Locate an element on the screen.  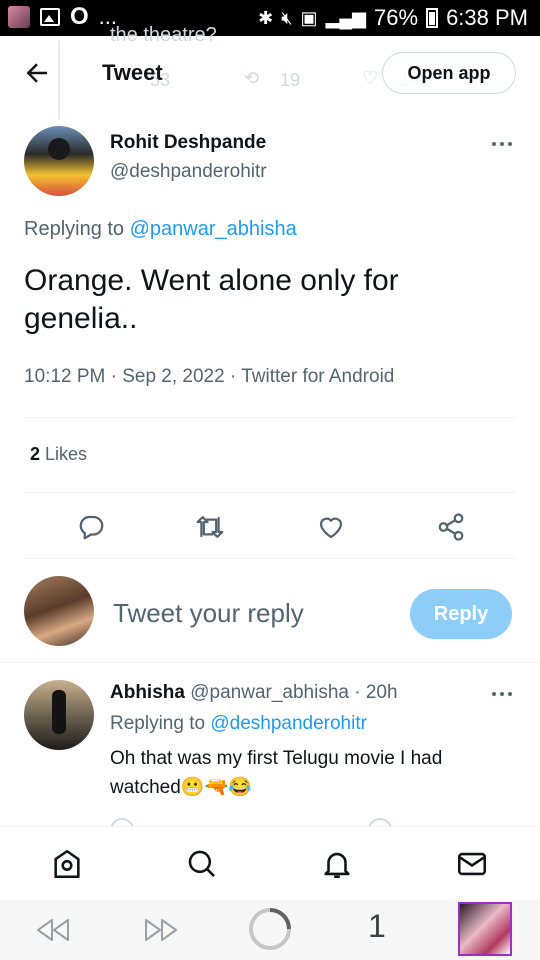
ghost-like-icon: ♡ is located at coordinates (370, 78).